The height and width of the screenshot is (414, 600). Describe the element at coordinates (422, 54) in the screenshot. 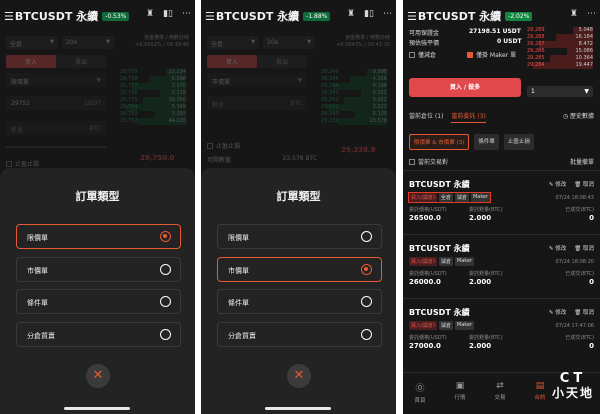

I see `reduce-only-checkbox: 僅減倉` at that location.